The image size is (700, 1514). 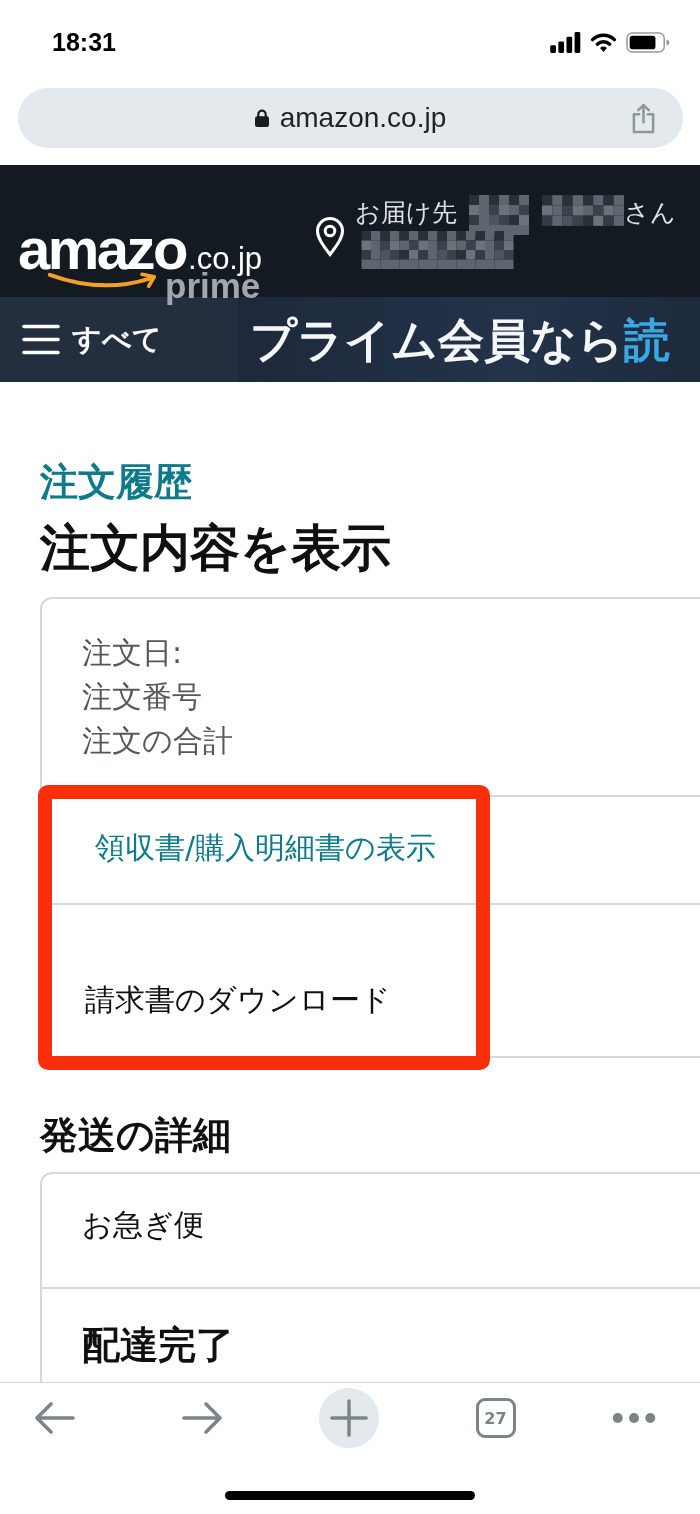 I want to click on order-detail-label: 注文日:, so click(x=132, y=653).